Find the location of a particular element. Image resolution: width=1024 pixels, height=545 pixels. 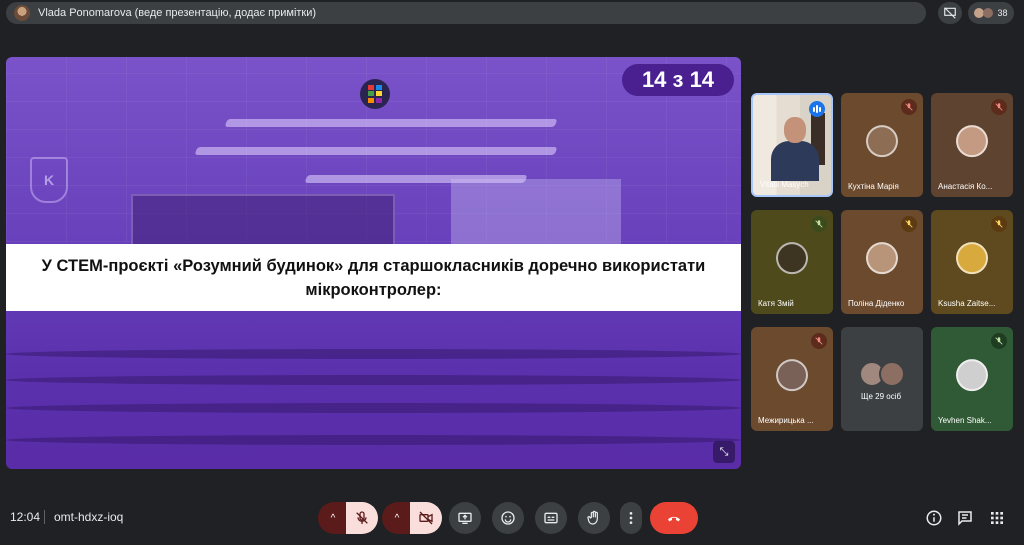

mic-toggle-button is located at coordinates (362, 518).